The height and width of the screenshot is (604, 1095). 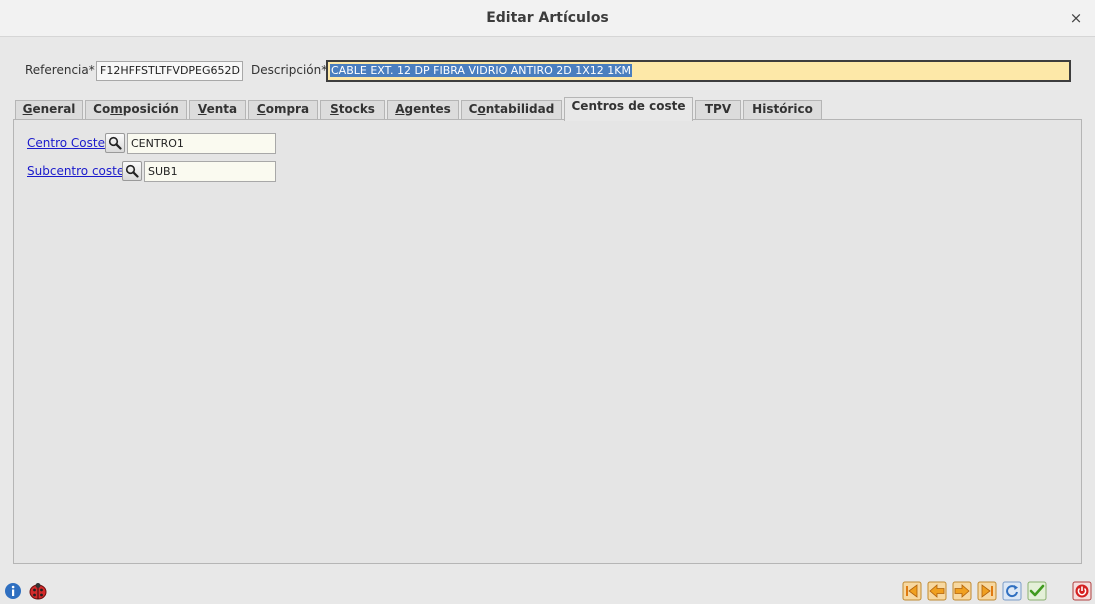 What do you see at coordinates (49, 109) in the screenshot?
I see `tab-general: General` at bounding box center [49, 109].